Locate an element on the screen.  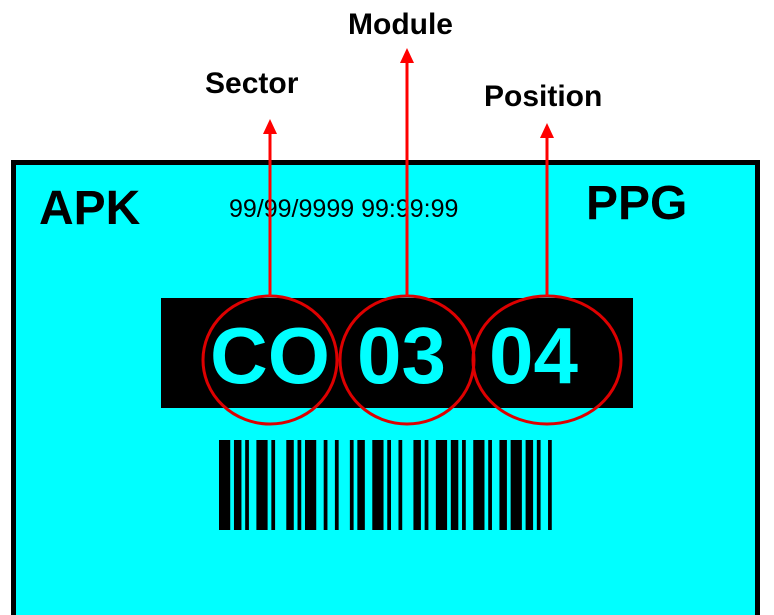
module-arrow is located at coordinates (407, 172).